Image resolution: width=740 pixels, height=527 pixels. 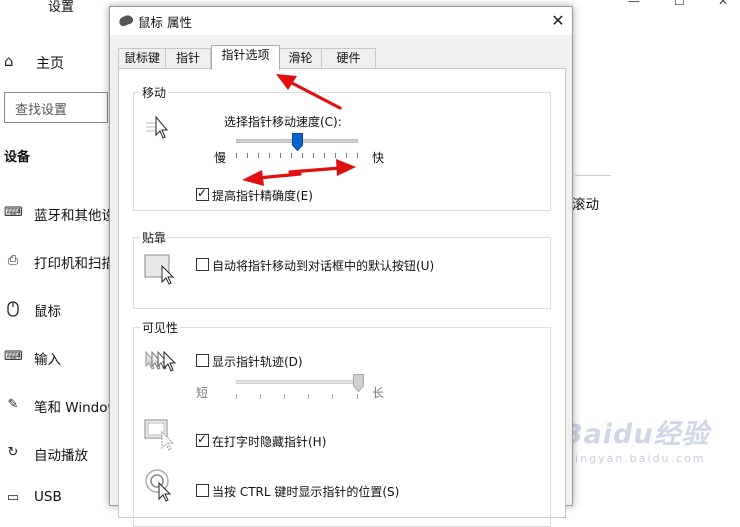 What do you see at coordinates (358, 383) in the screenshot?
I see `trail-length-slider-thumb` at bounding box center [358, 383].